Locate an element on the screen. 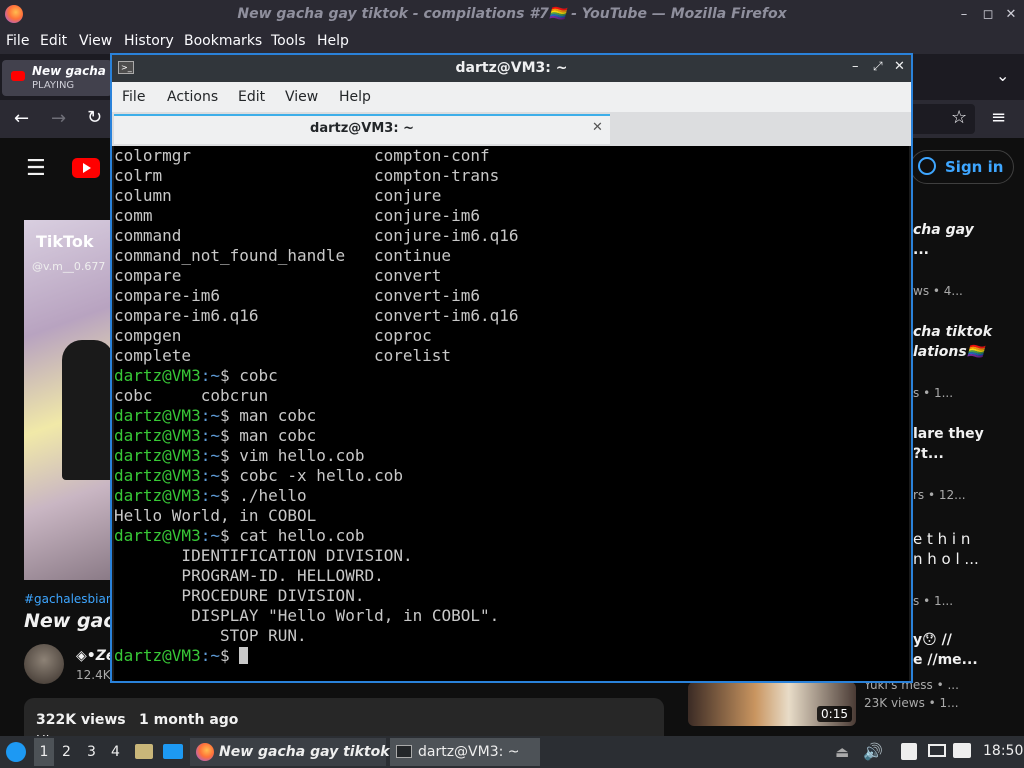 The image size is (1024, 768). terminal-tab-title: dartz@VM3: ~ is located at coordinates (362, 128).